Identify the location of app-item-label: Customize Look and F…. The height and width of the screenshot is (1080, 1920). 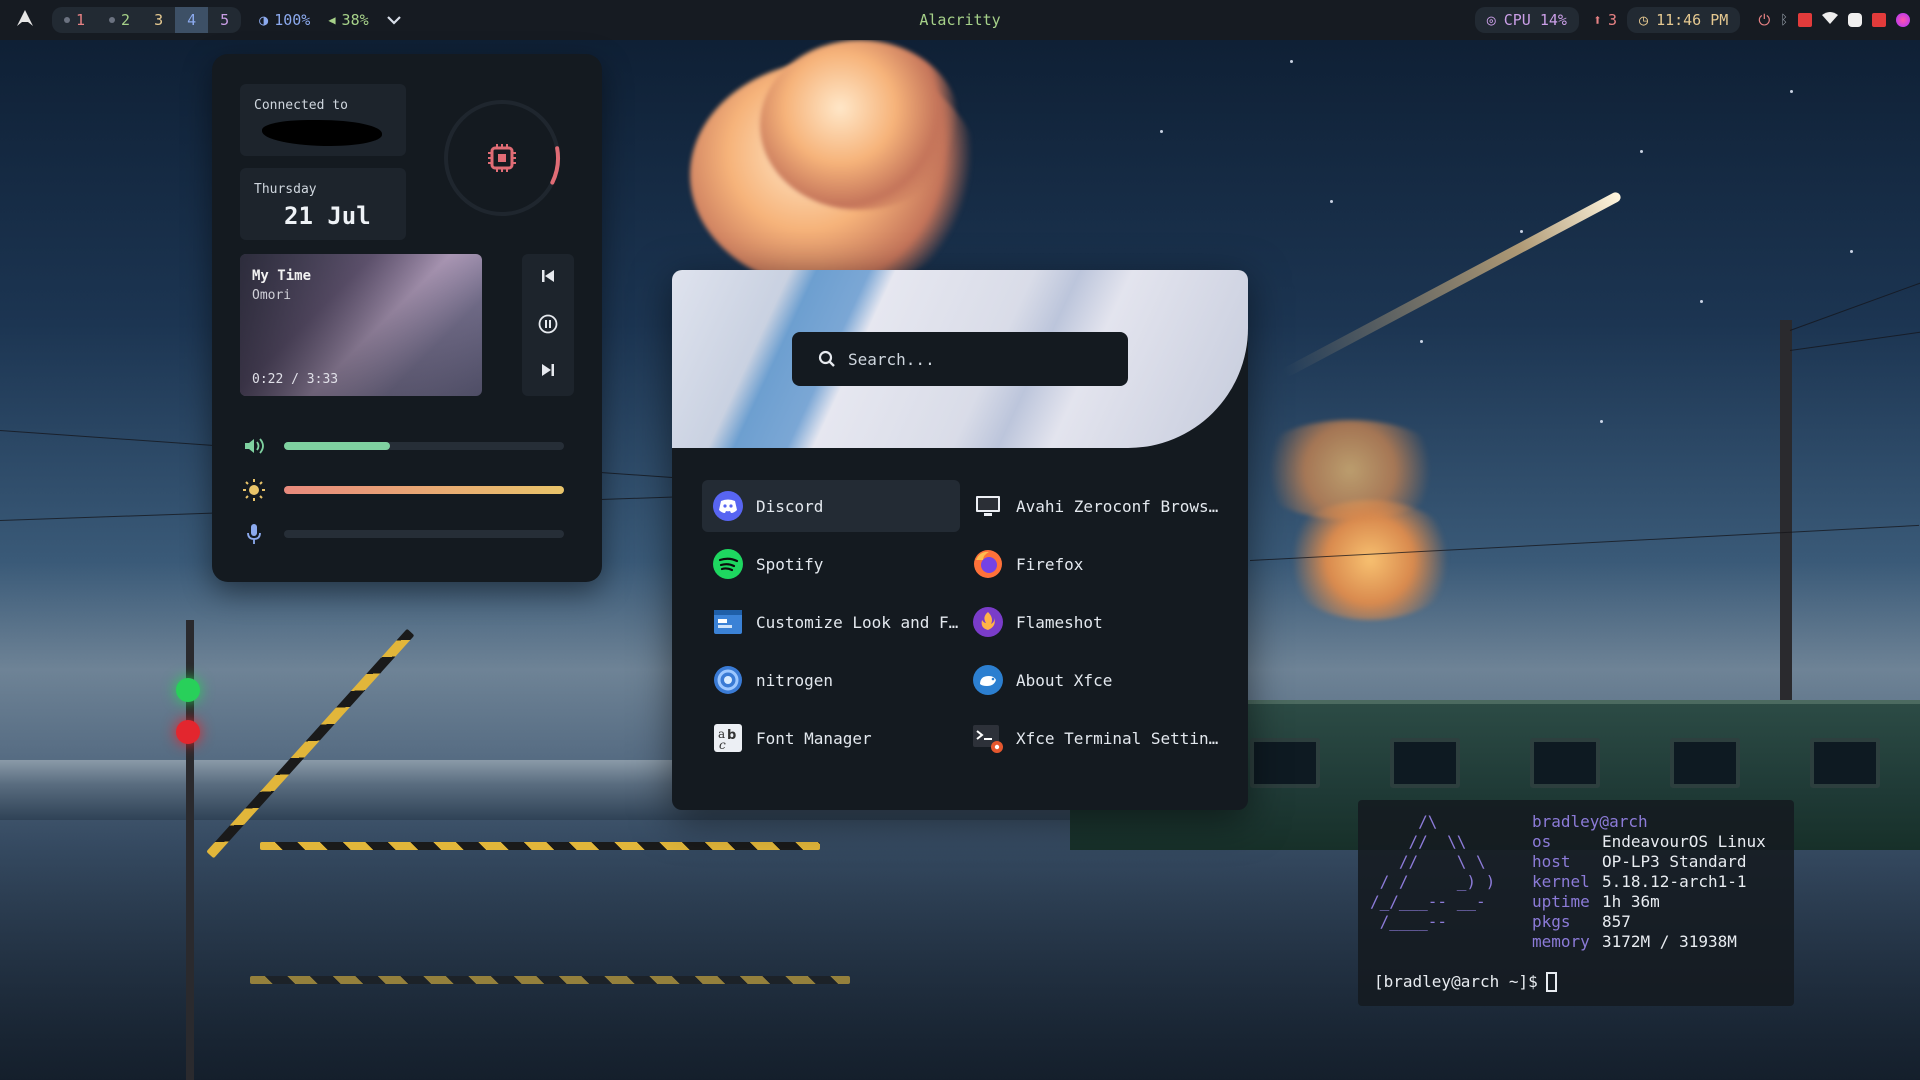
(857, 622).